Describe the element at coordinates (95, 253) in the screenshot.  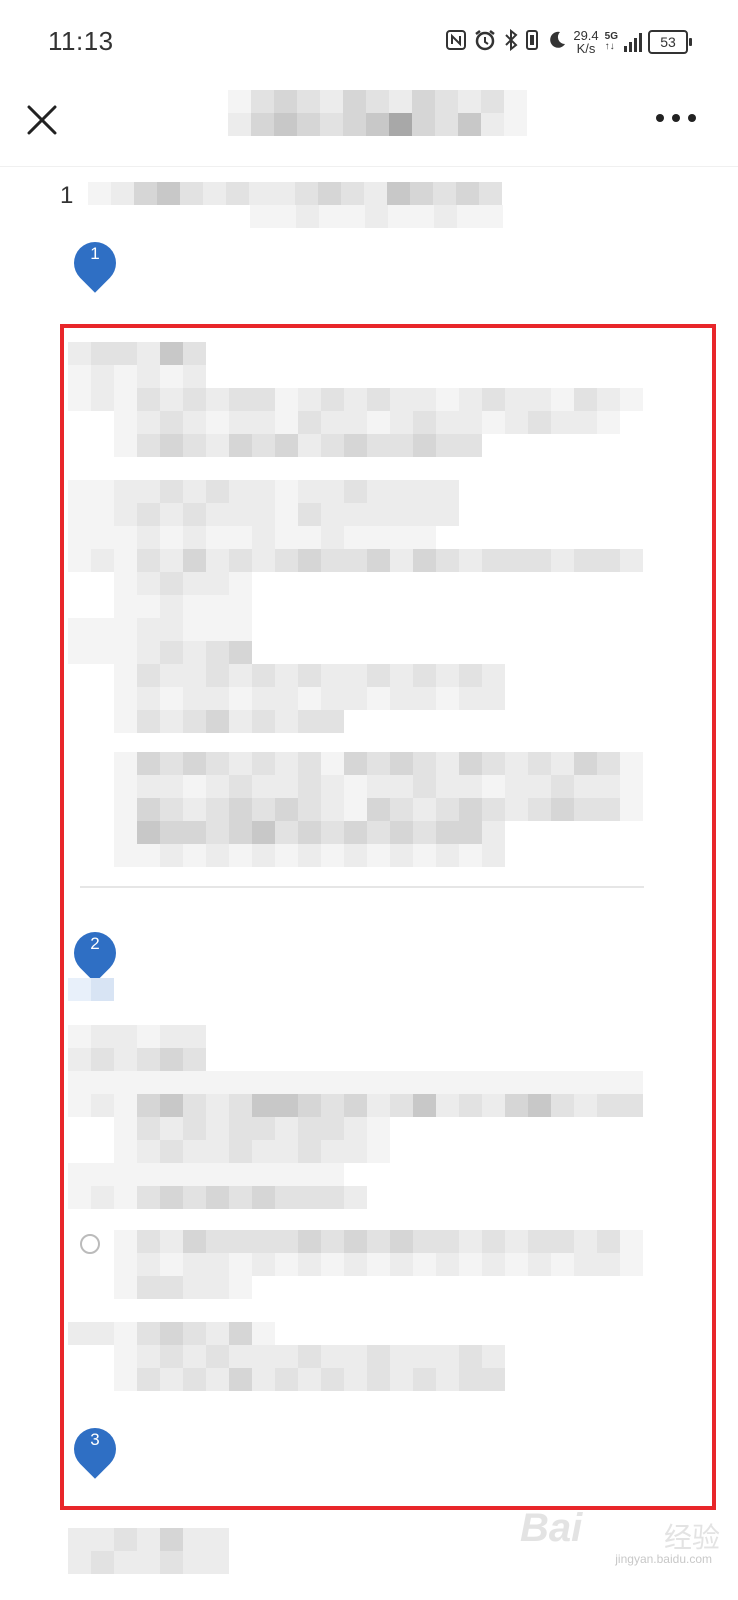
I see `pin-number: 1` at that location.